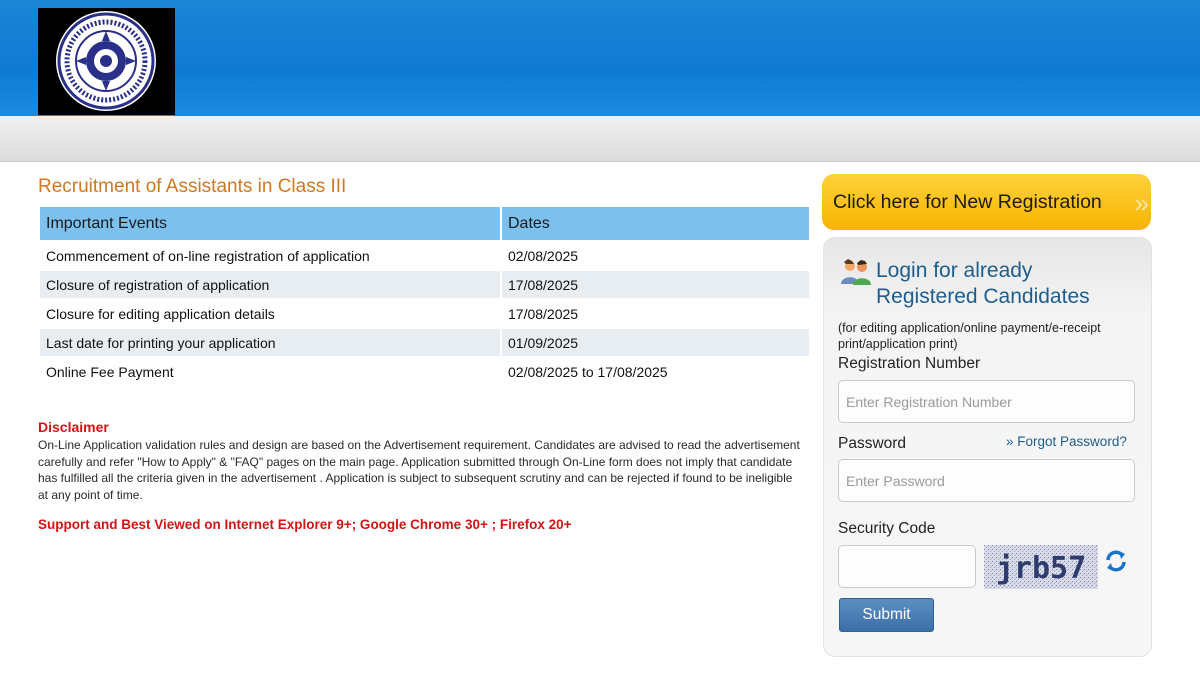 The image size is (1200, 675). What do you see at coordinates (872, 443) in the screenshot?
I see `password-label: Password` at bounding box center [872, 443].